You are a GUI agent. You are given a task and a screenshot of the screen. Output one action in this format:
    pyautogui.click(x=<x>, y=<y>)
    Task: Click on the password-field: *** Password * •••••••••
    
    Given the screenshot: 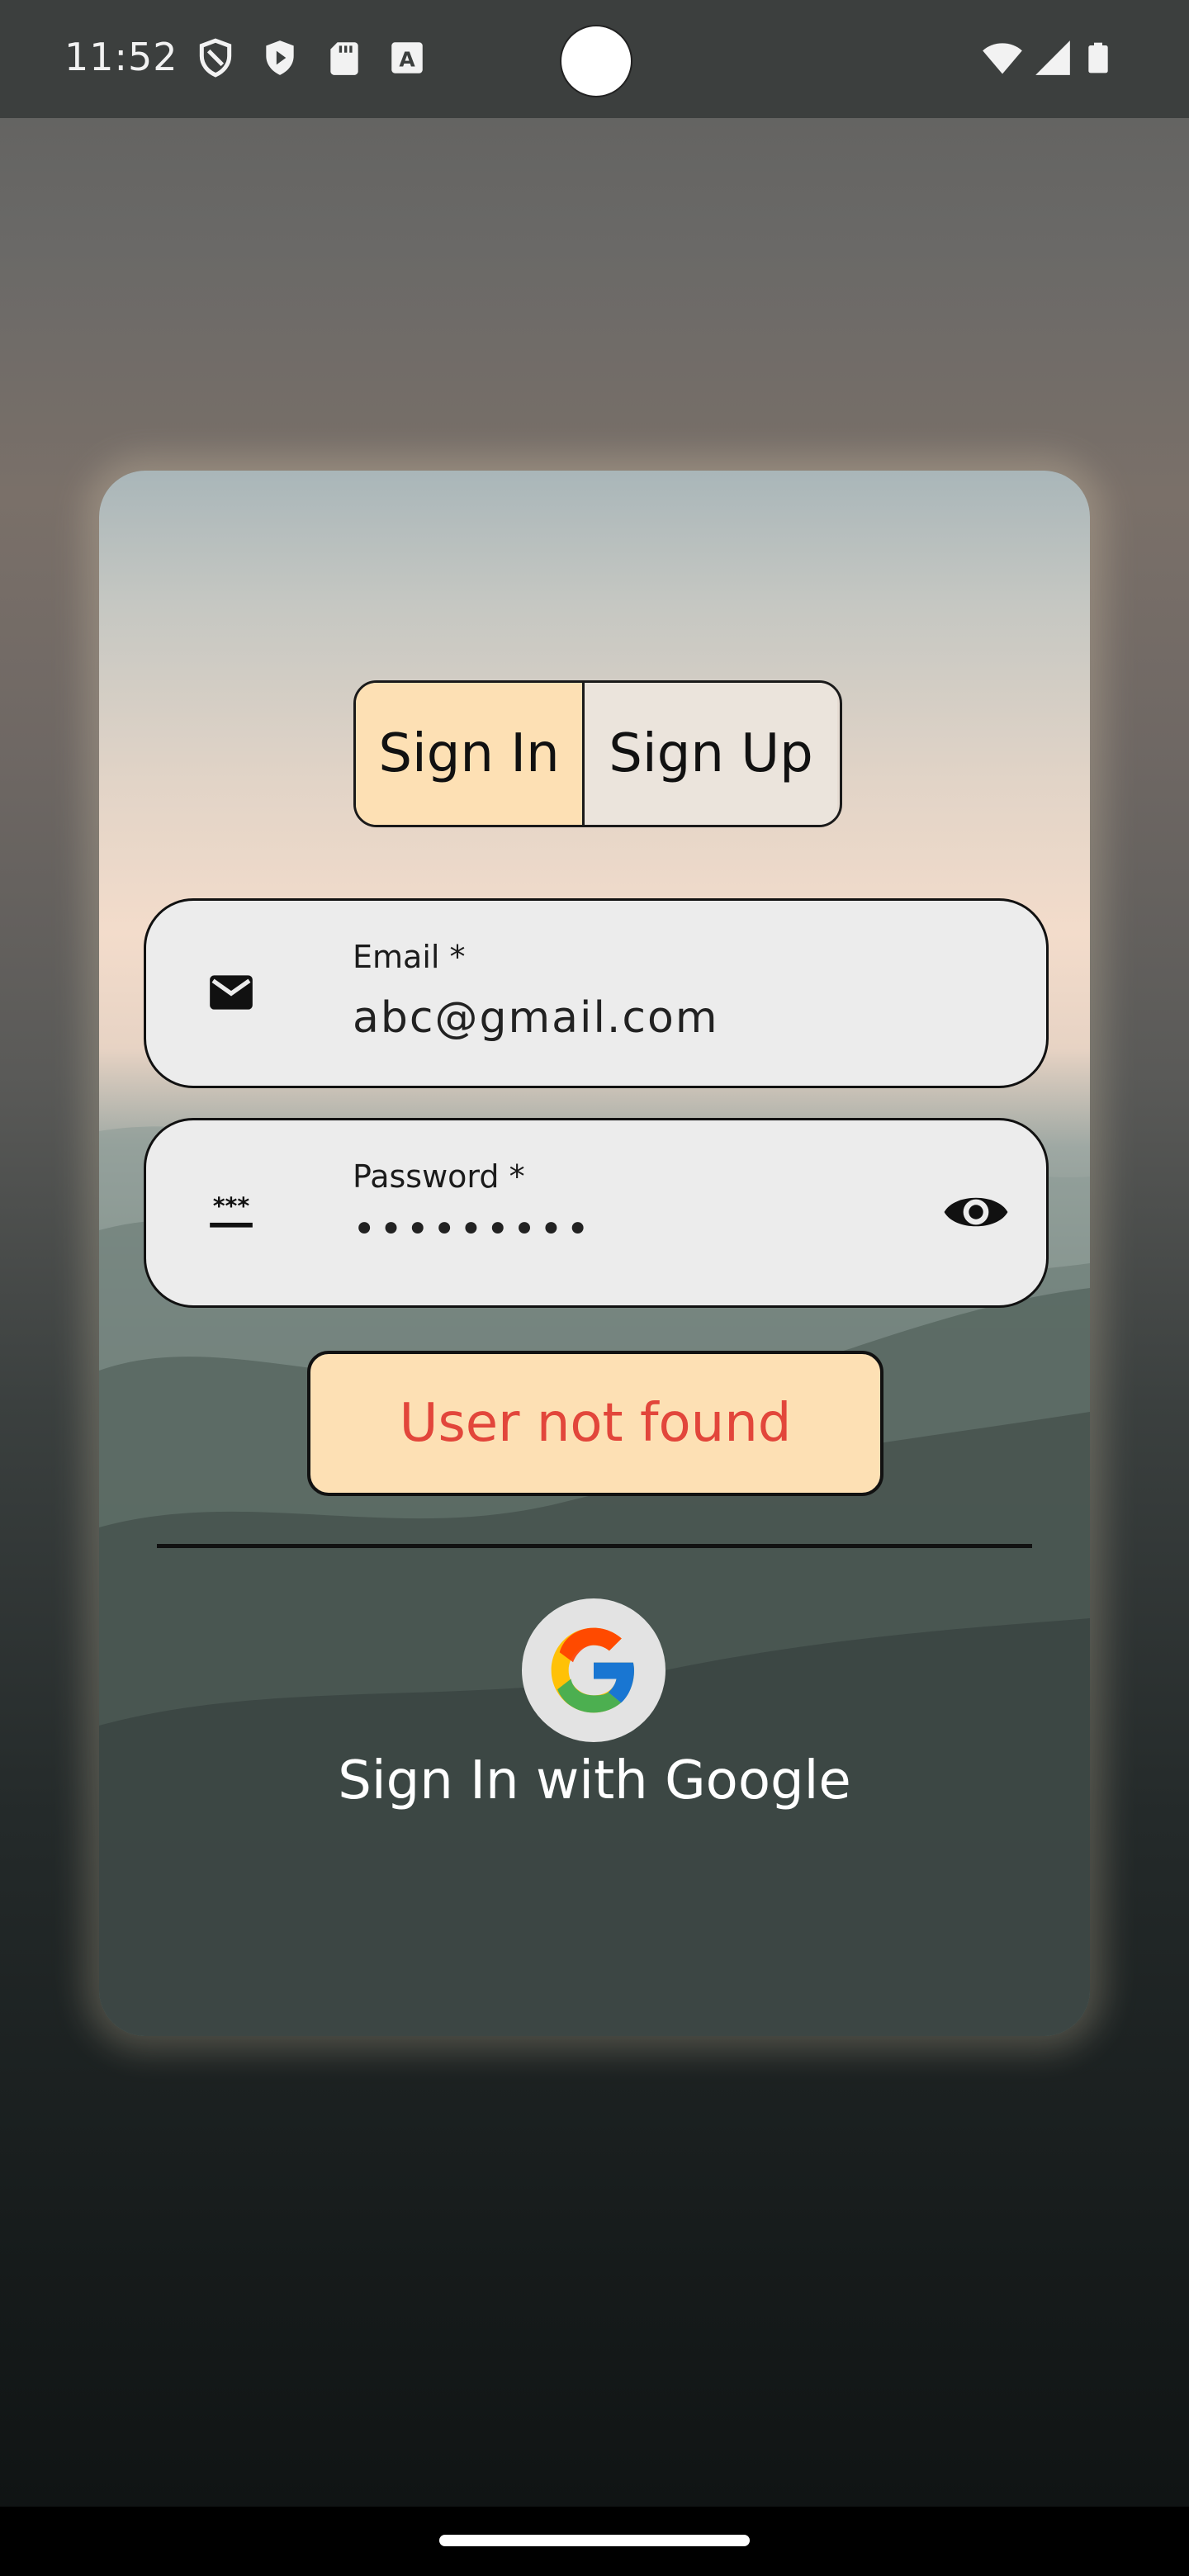 What is the action you would take?
    pyautogui.click(x=596, y=1213)
    